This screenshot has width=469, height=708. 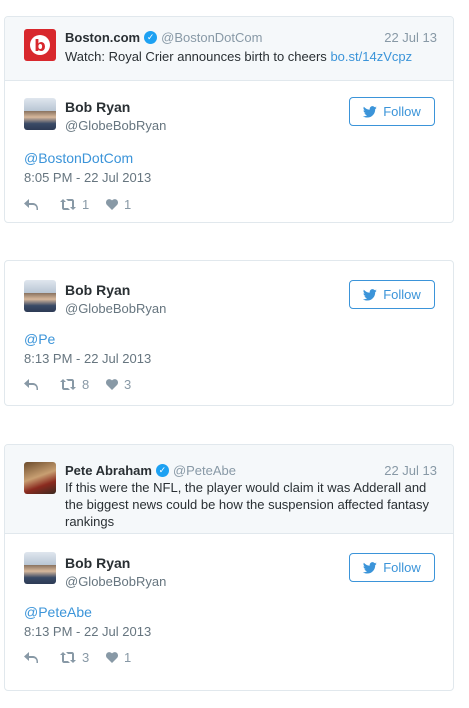 I want to click on tweet-actions: 8 3, so click(x=77, y=384).